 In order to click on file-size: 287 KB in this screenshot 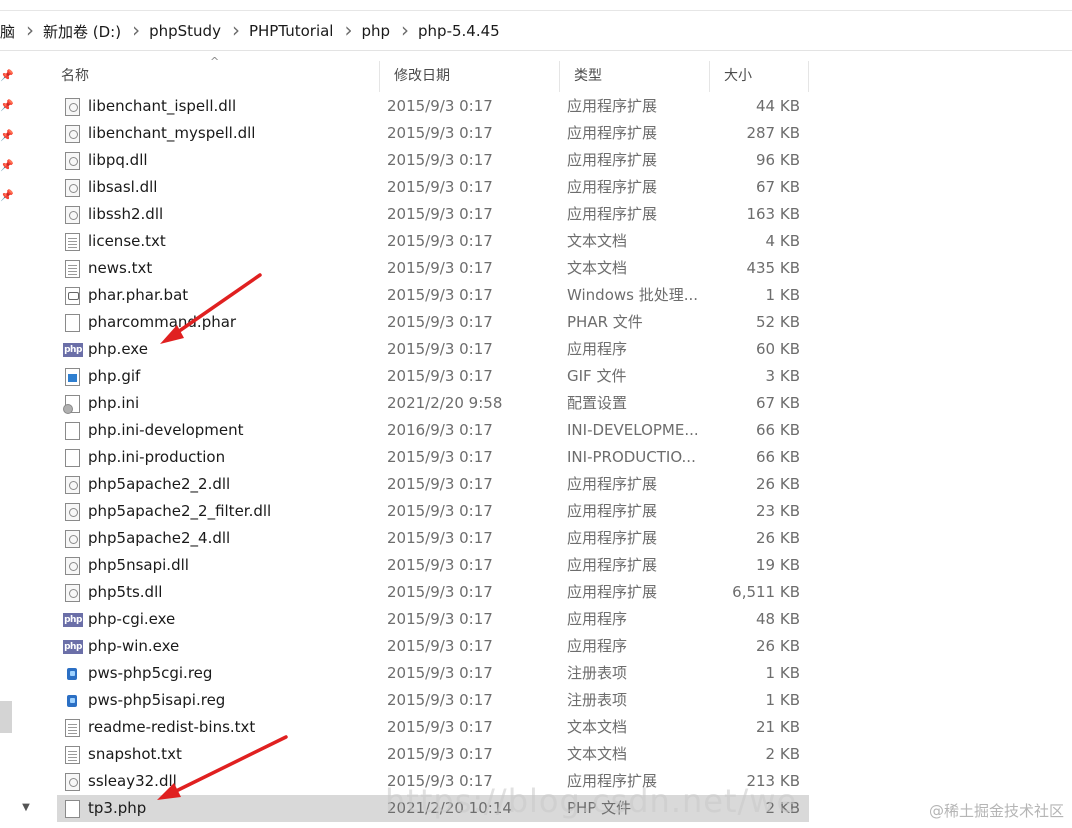, I will do `click(773, 133)`.